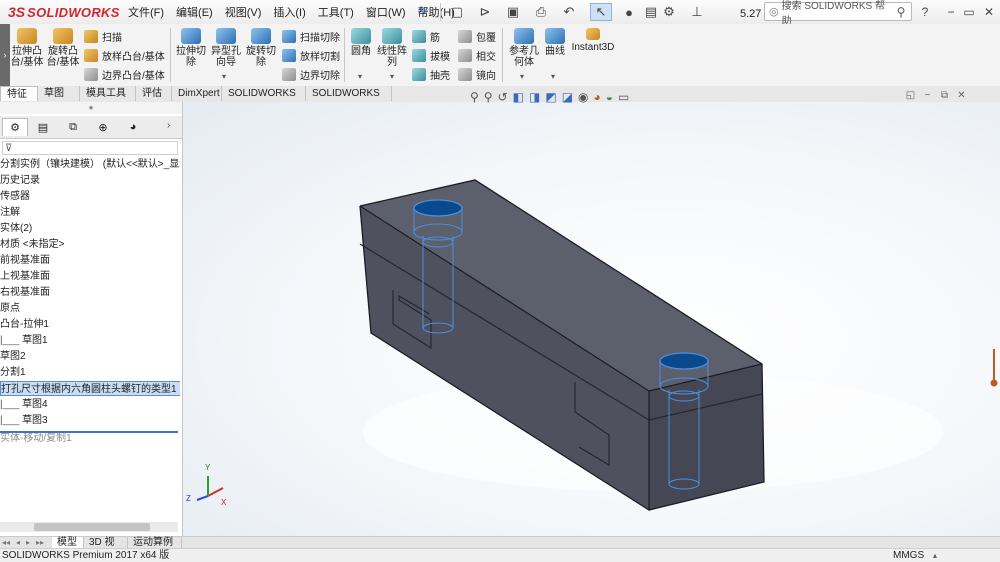  I want to click on extrude-cut-button: 拉伸切 除, so click(191, 48).